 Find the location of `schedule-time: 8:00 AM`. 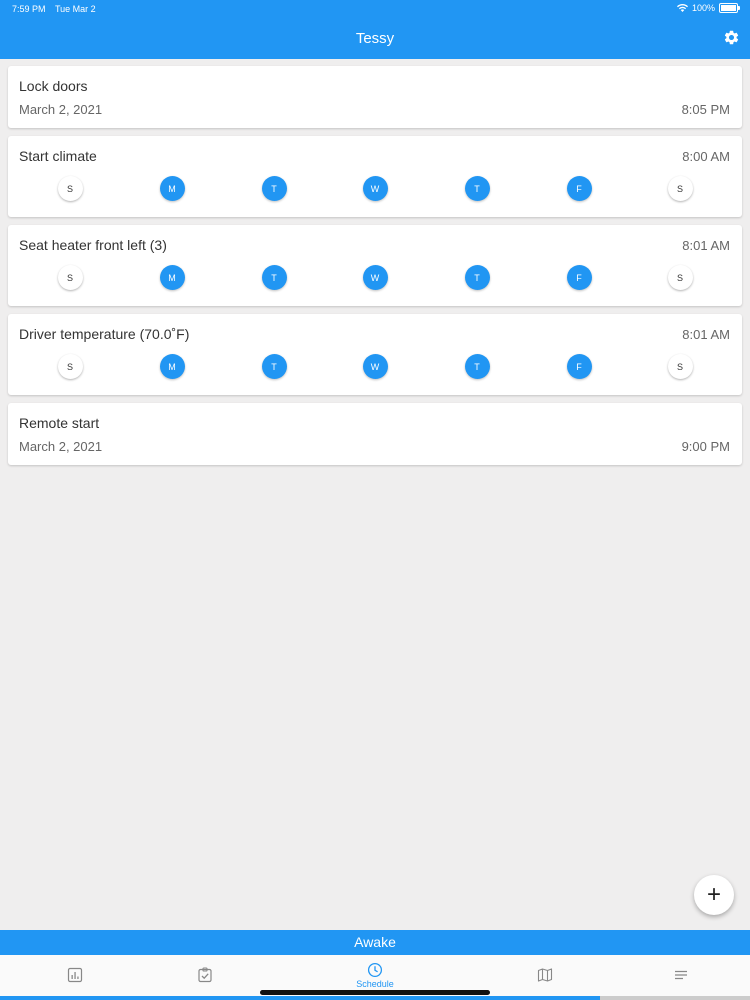

schedule-time: 8:00 AM is located at coordinates (706, 156).